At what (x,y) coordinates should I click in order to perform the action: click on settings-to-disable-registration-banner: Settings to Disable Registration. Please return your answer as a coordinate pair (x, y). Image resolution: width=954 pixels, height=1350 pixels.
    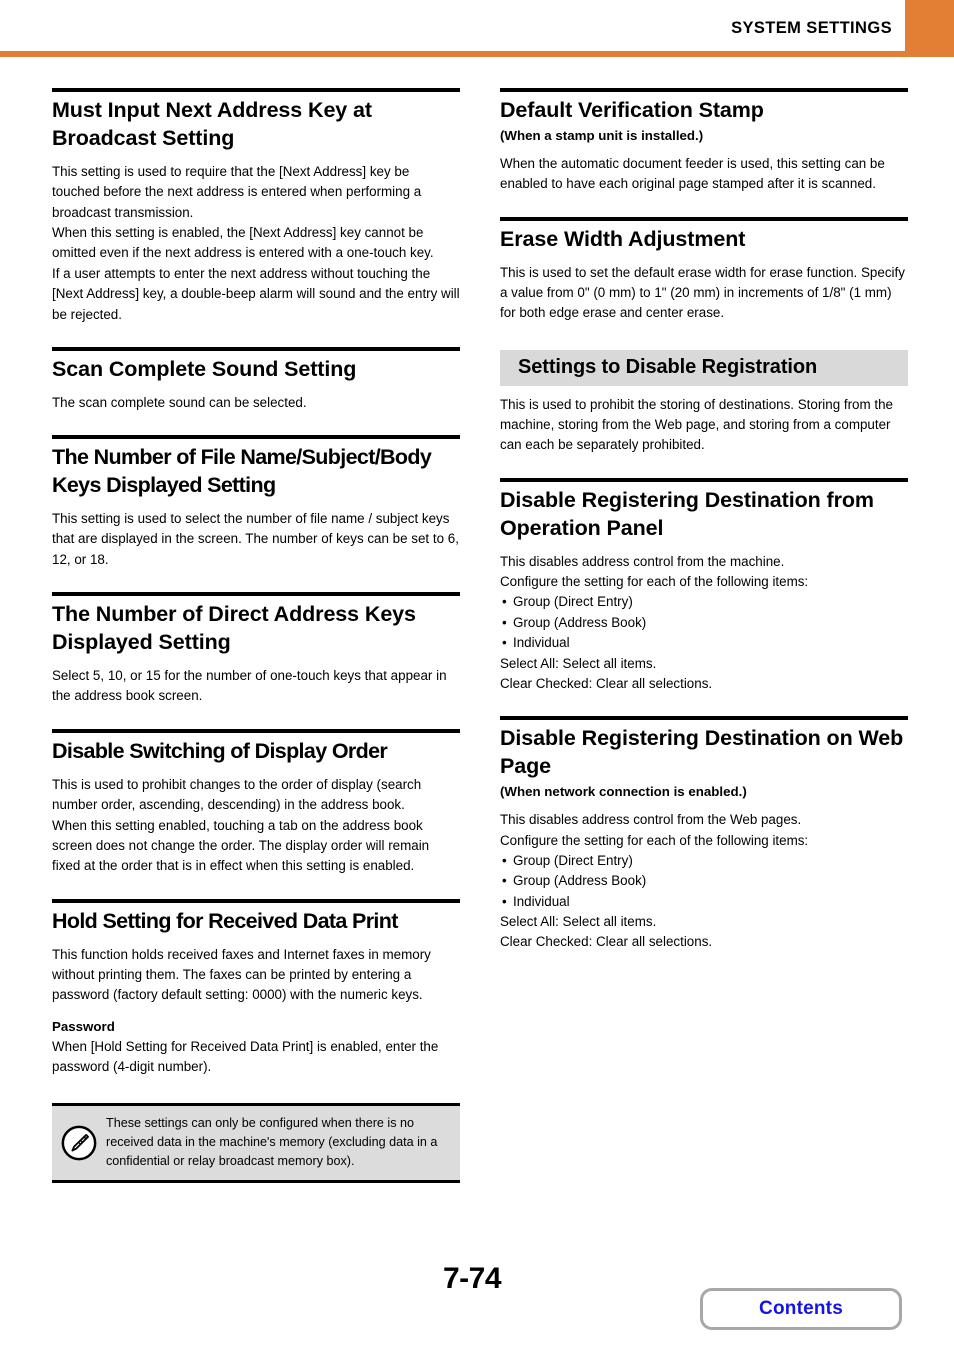
    Looking at the image, I should click on (704, 367).